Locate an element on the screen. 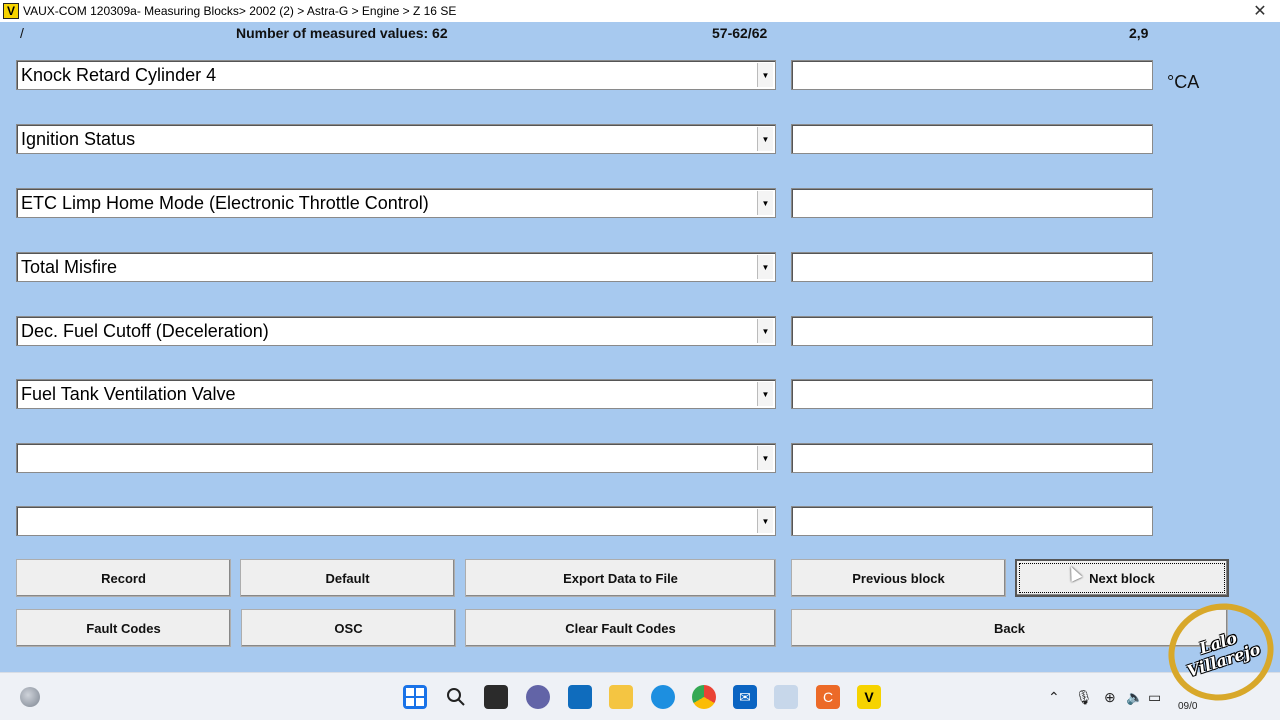 The height and width of the screenshot is (720, 1280). parameter-label: Ignition Status is located at coordinates (78, 138).